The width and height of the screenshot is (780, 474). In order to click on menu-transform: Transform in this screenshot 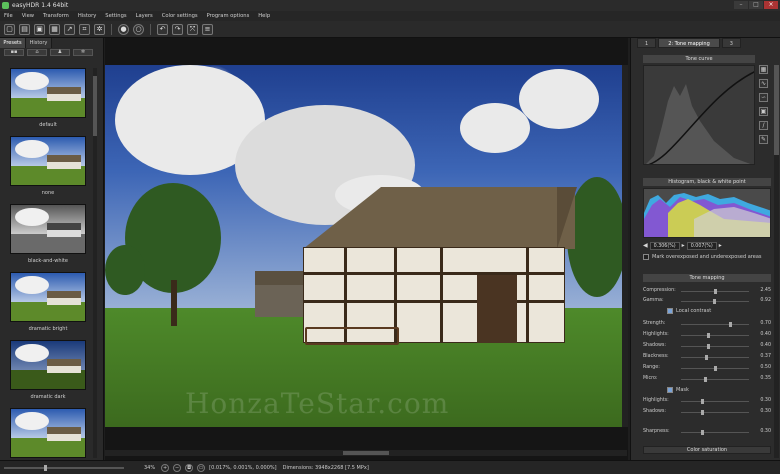, I will do `click(56, 16)`.